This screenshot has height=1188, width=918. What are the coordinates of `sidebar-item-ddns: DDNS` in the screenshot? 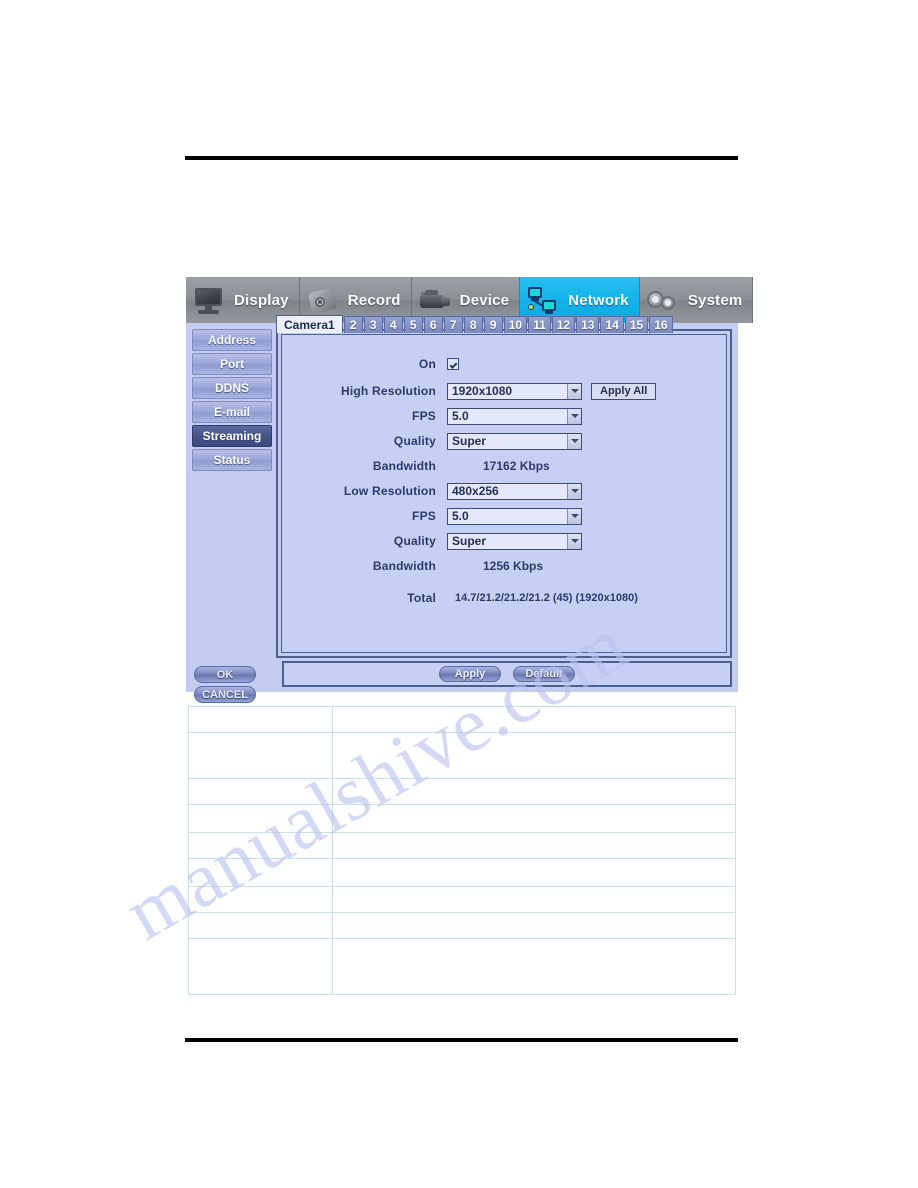 It's located at (232, 388).